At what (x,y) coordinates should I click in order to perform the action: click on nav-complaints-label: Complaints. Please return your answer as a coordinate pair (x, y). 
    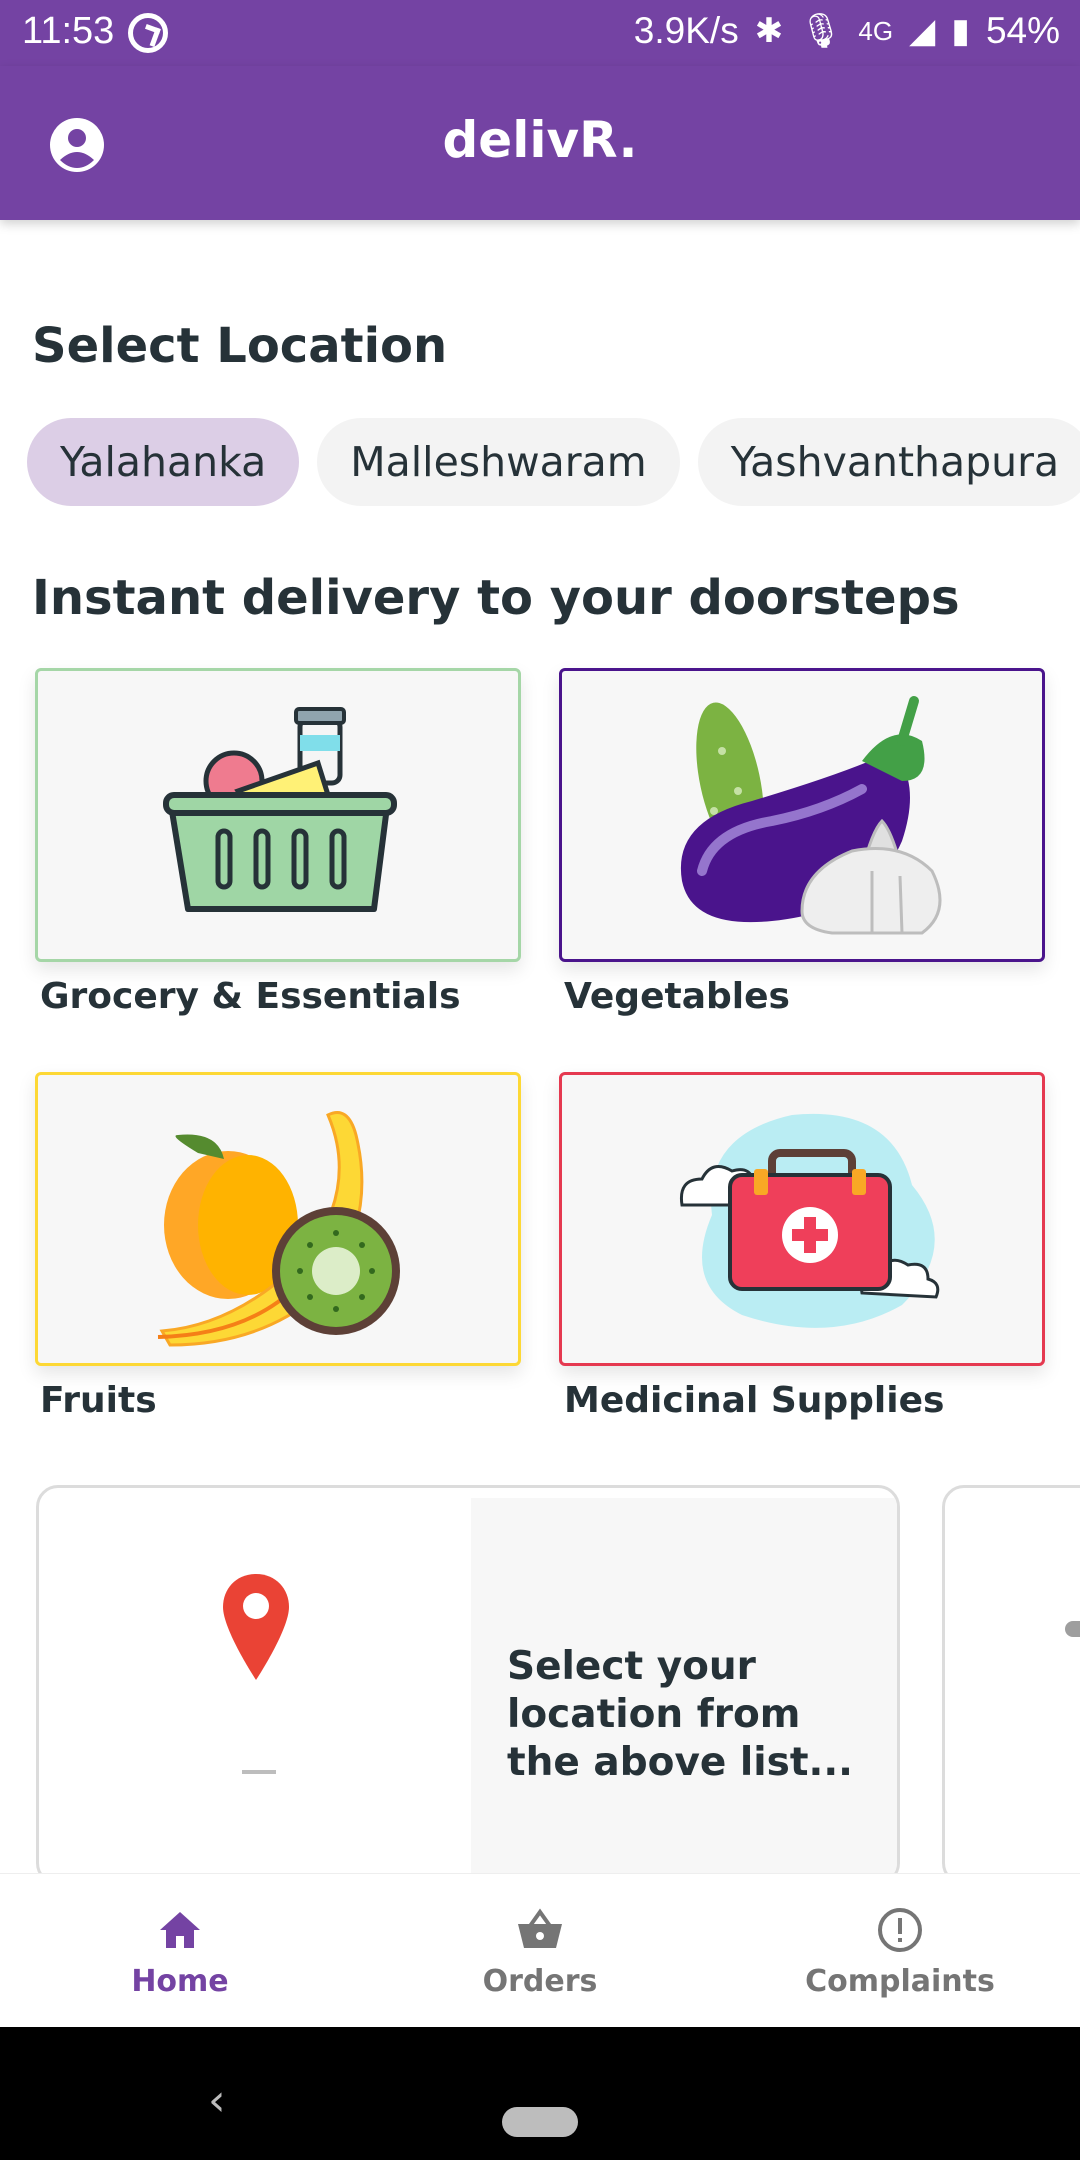
    Looking at the image, I should click on (900, 1981).